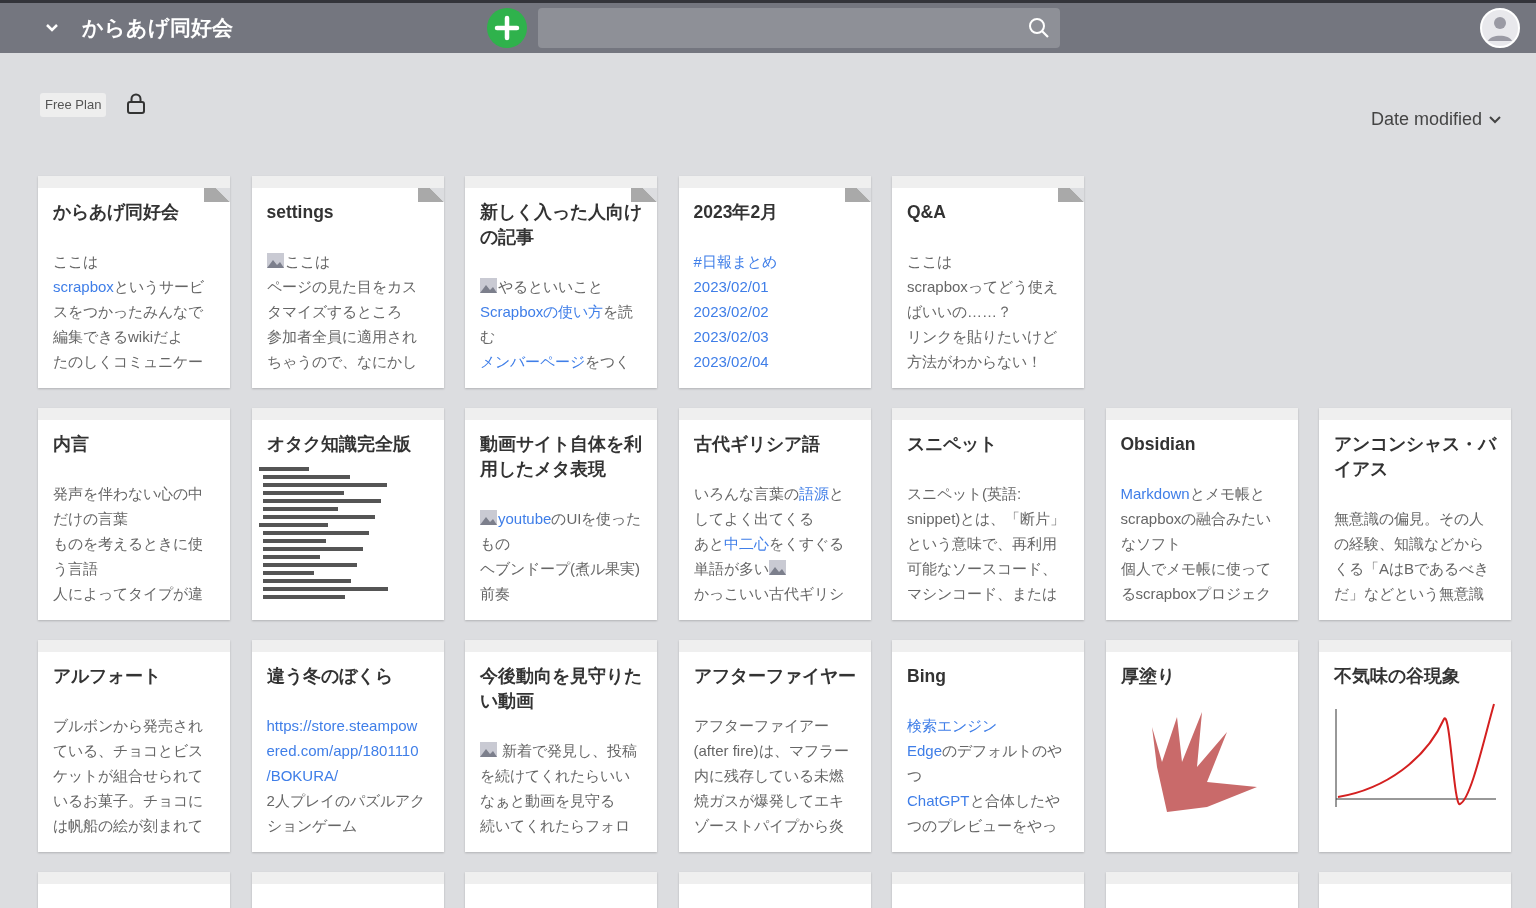 This screenshot has height=908, width=1536. I want to click on search-field, so click(799, 28).